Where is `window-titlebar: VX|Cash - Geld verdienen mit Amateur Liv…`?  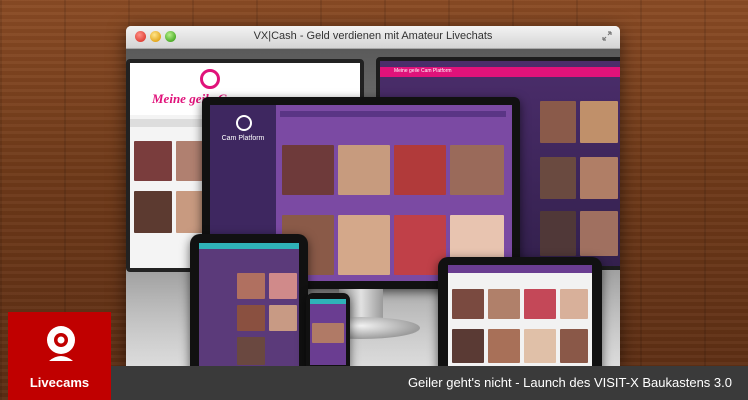
window-titlebar: VX|Cash - Geld verdienen mit Amateur Liv… is located at coordinates (373, 37).